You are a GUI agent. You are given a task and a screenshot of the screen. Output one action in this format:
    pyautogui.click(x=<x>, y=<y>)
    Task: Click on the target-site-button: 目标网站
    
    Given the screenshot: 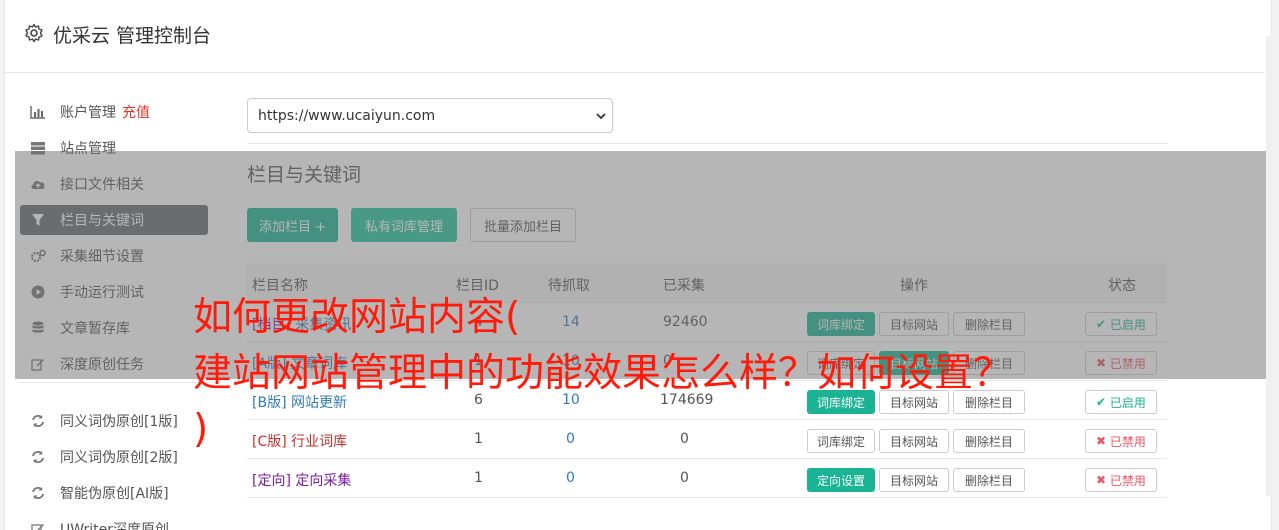 What is the action you would take?
    pyautogui.click(x=914, y=480)
    